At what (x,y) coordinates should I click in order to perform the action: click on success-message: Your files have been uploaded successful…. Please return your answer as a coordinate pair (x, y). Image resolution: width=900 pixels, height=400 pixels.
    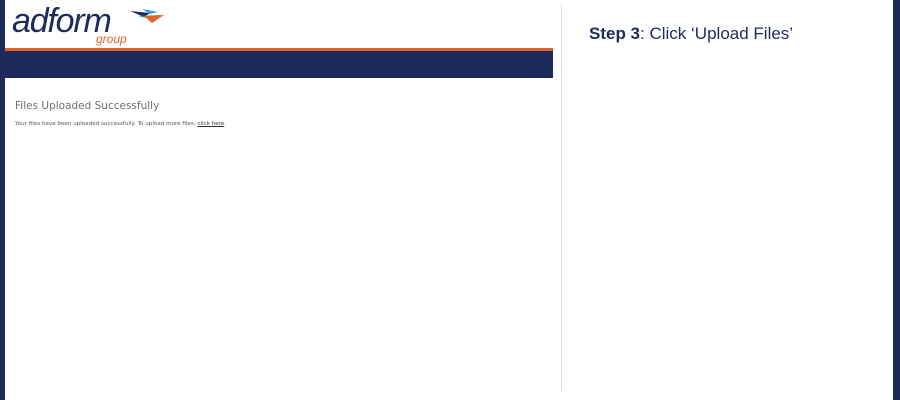
    Looking at the image, I should click on (120, 124).